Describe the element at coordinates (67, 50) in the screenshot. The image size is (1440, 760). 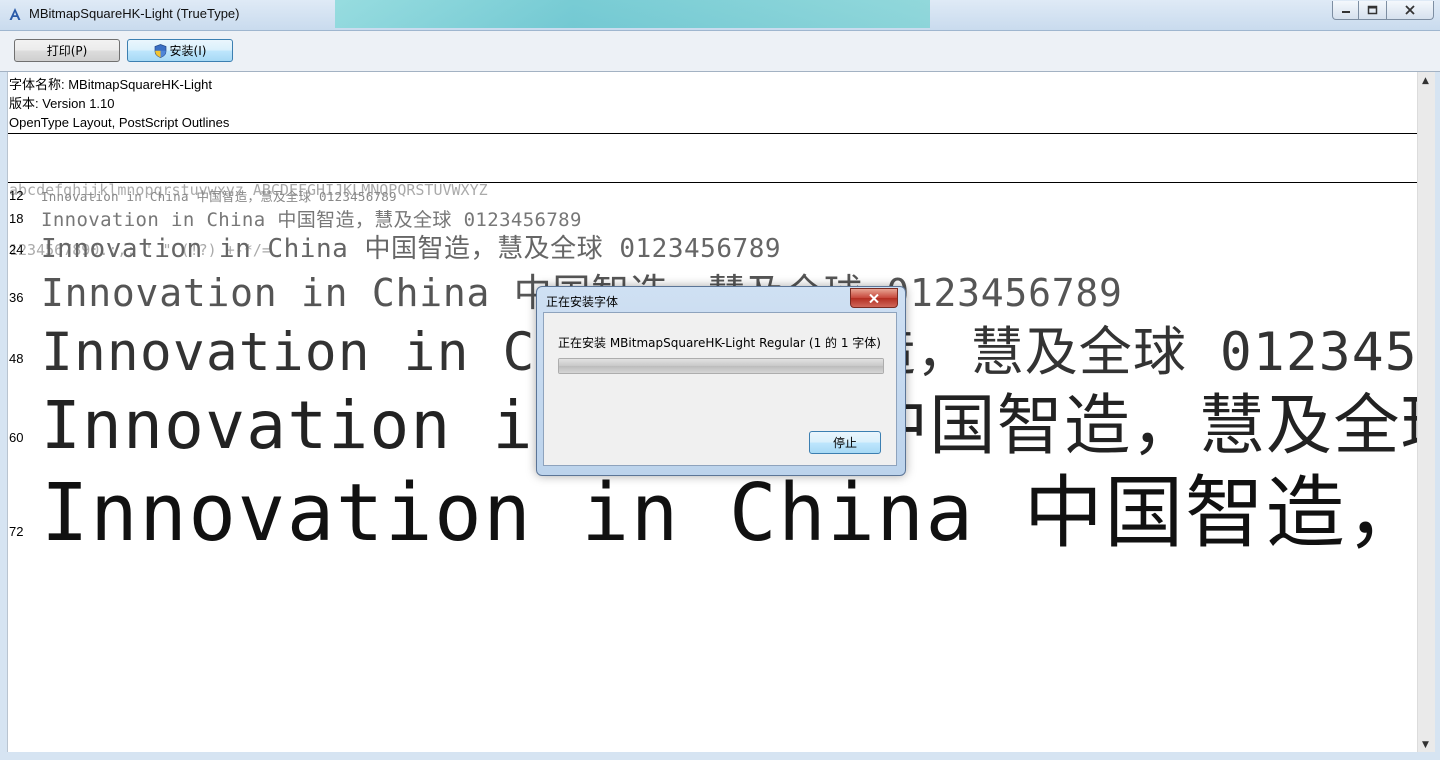
I see `print-button: 打印(P)` at that location.